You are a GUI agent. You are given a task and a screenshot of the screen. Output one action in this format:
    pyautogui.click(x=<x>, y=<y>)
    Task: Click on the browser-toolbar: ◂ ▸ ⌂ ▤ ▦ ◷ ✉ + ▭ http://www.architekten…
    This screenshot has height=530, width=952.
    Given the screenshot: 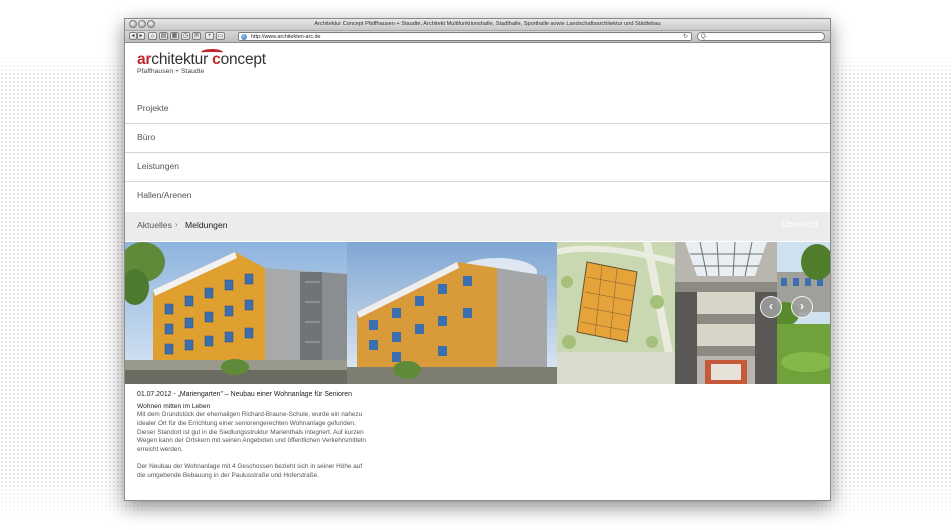 What is the action you would take?
    pyautogui.click(x=477, y=37)
    